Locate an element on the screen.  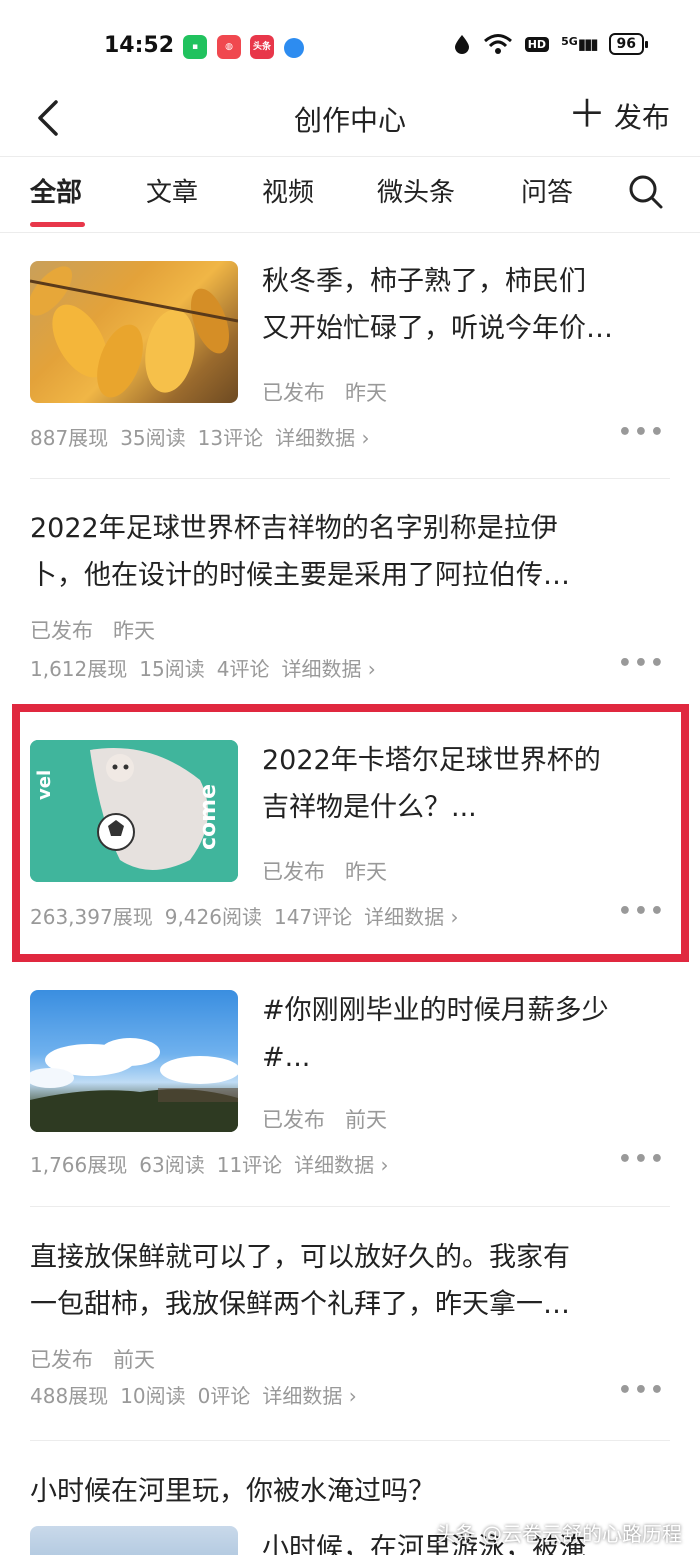
wifi-icon is located at coordinates (497, 44).